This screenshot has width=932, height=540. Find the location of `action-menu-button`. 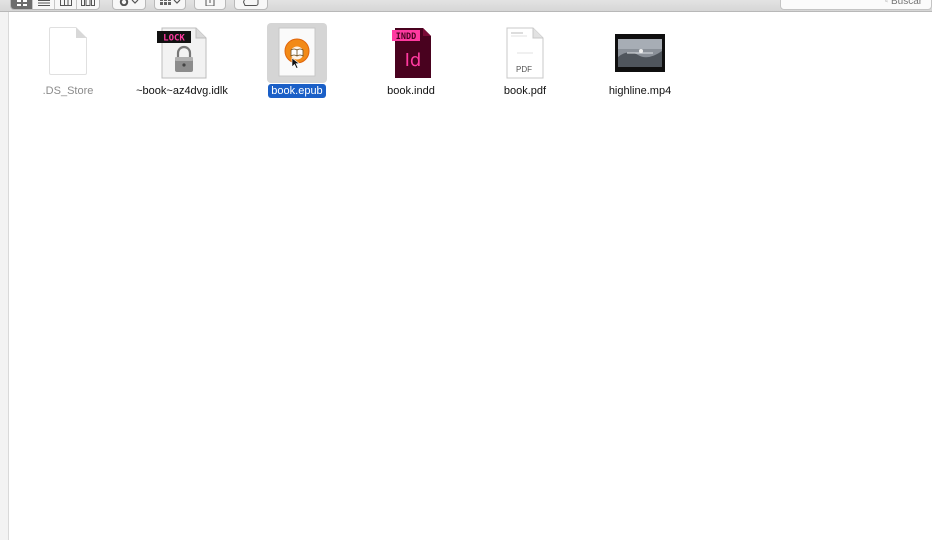

action-menu-button is located at coordinates (129, 5).